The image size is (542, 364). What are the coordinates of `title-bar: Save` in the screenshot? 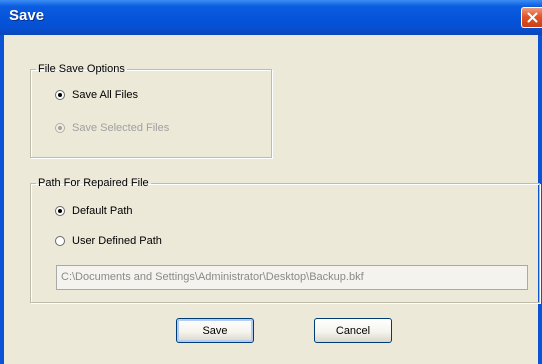 It's located at (271, 17).